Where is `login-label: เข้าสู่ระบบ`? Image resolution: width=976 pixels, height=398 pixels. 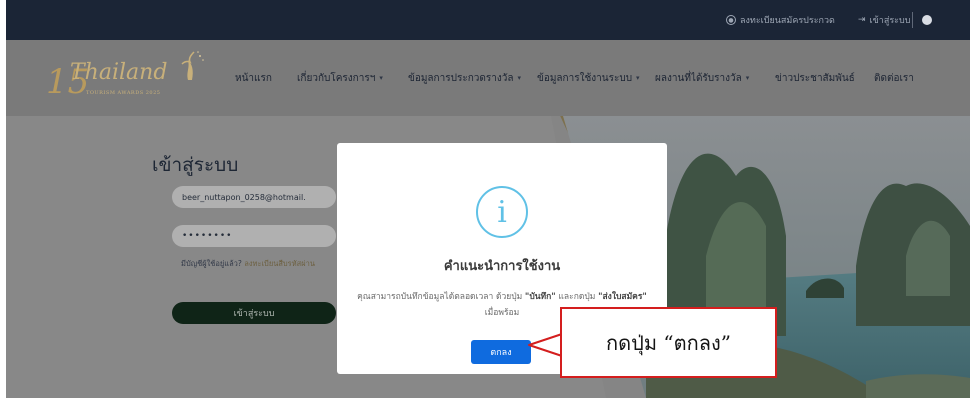
login-label: เข้าสู่ระบบ is located at coordinates (890, 21).